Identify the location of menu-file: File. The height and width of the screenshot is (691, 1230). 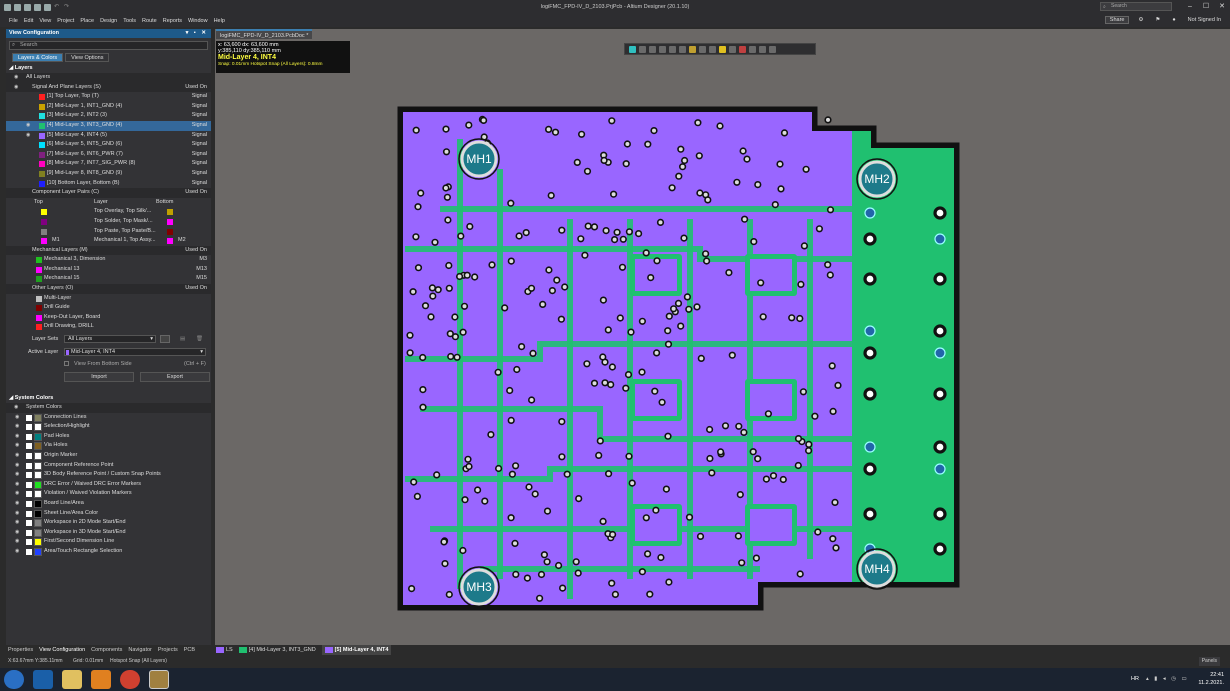
(13, 21).